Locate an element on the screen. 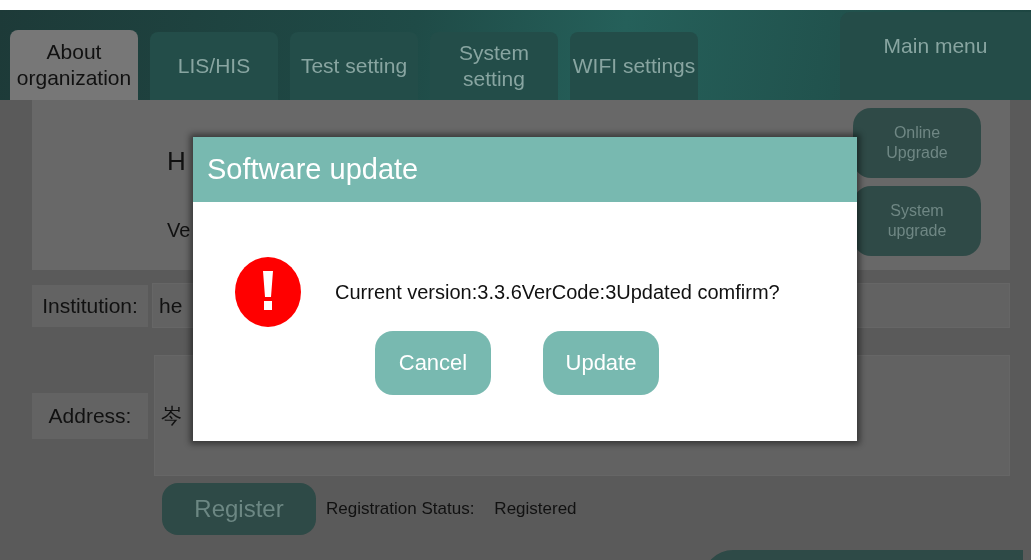 This screenshot has width=1031, height=560. upgrade-button: Online Upgrade is located at coordinates (917, 143).